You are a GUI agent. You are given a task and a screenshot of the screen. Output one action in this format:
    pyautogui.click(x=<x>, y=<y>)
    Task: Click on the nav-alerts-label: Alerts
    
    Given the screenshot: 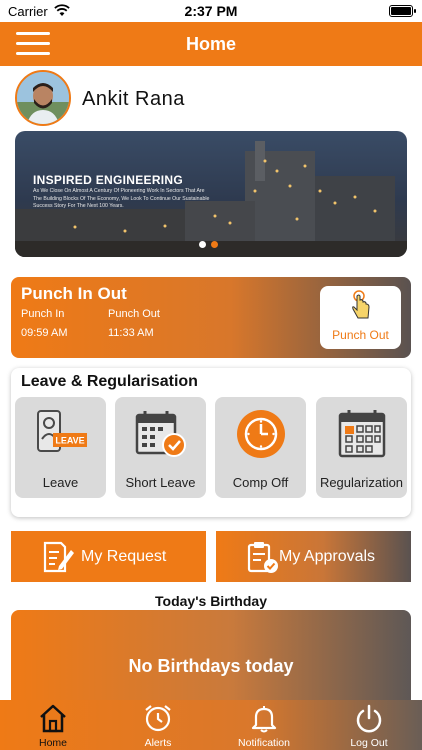 What is the action you would take?
    pyautogui.click(x=158, y=743)
    